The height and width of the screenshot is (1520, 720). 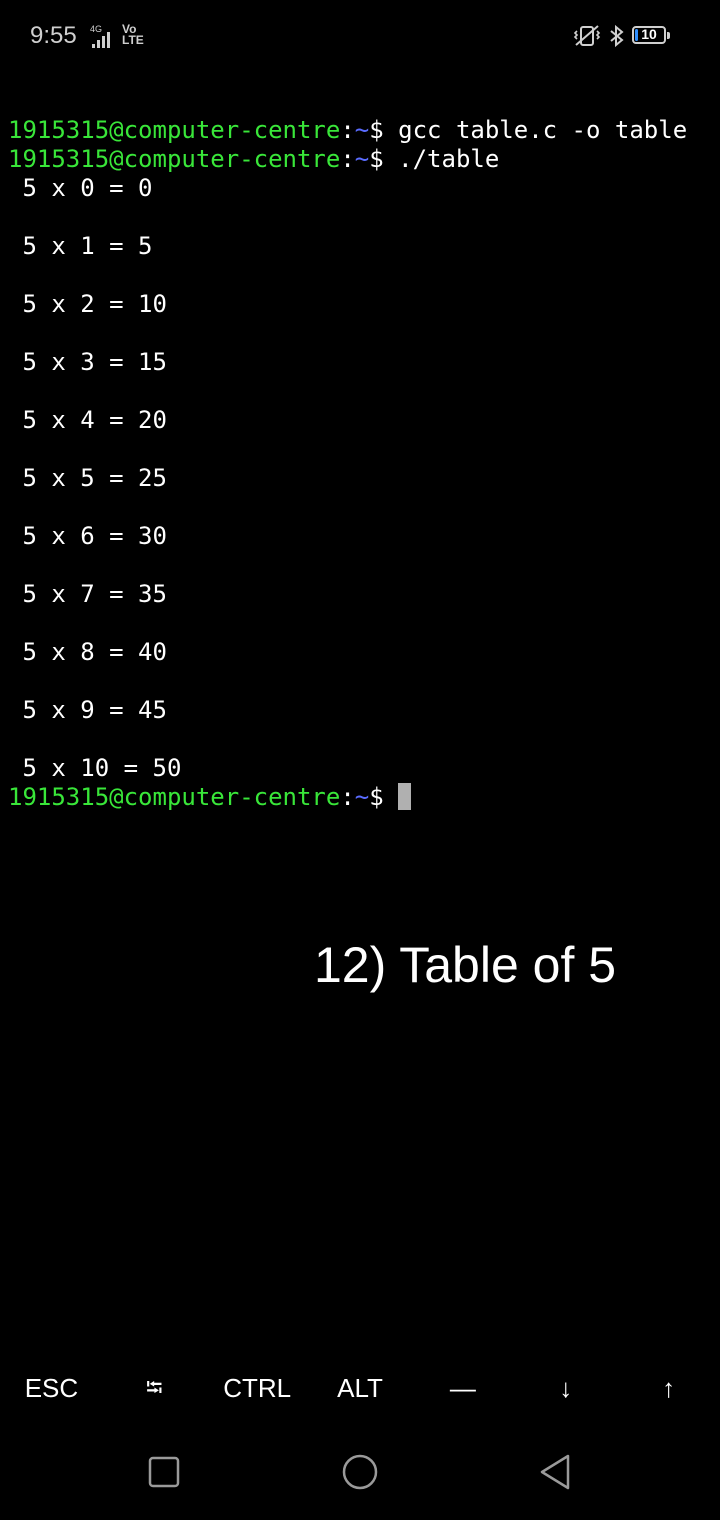 I want to click on command-text: gcc table.c -o table, so click(x=543, y=130).